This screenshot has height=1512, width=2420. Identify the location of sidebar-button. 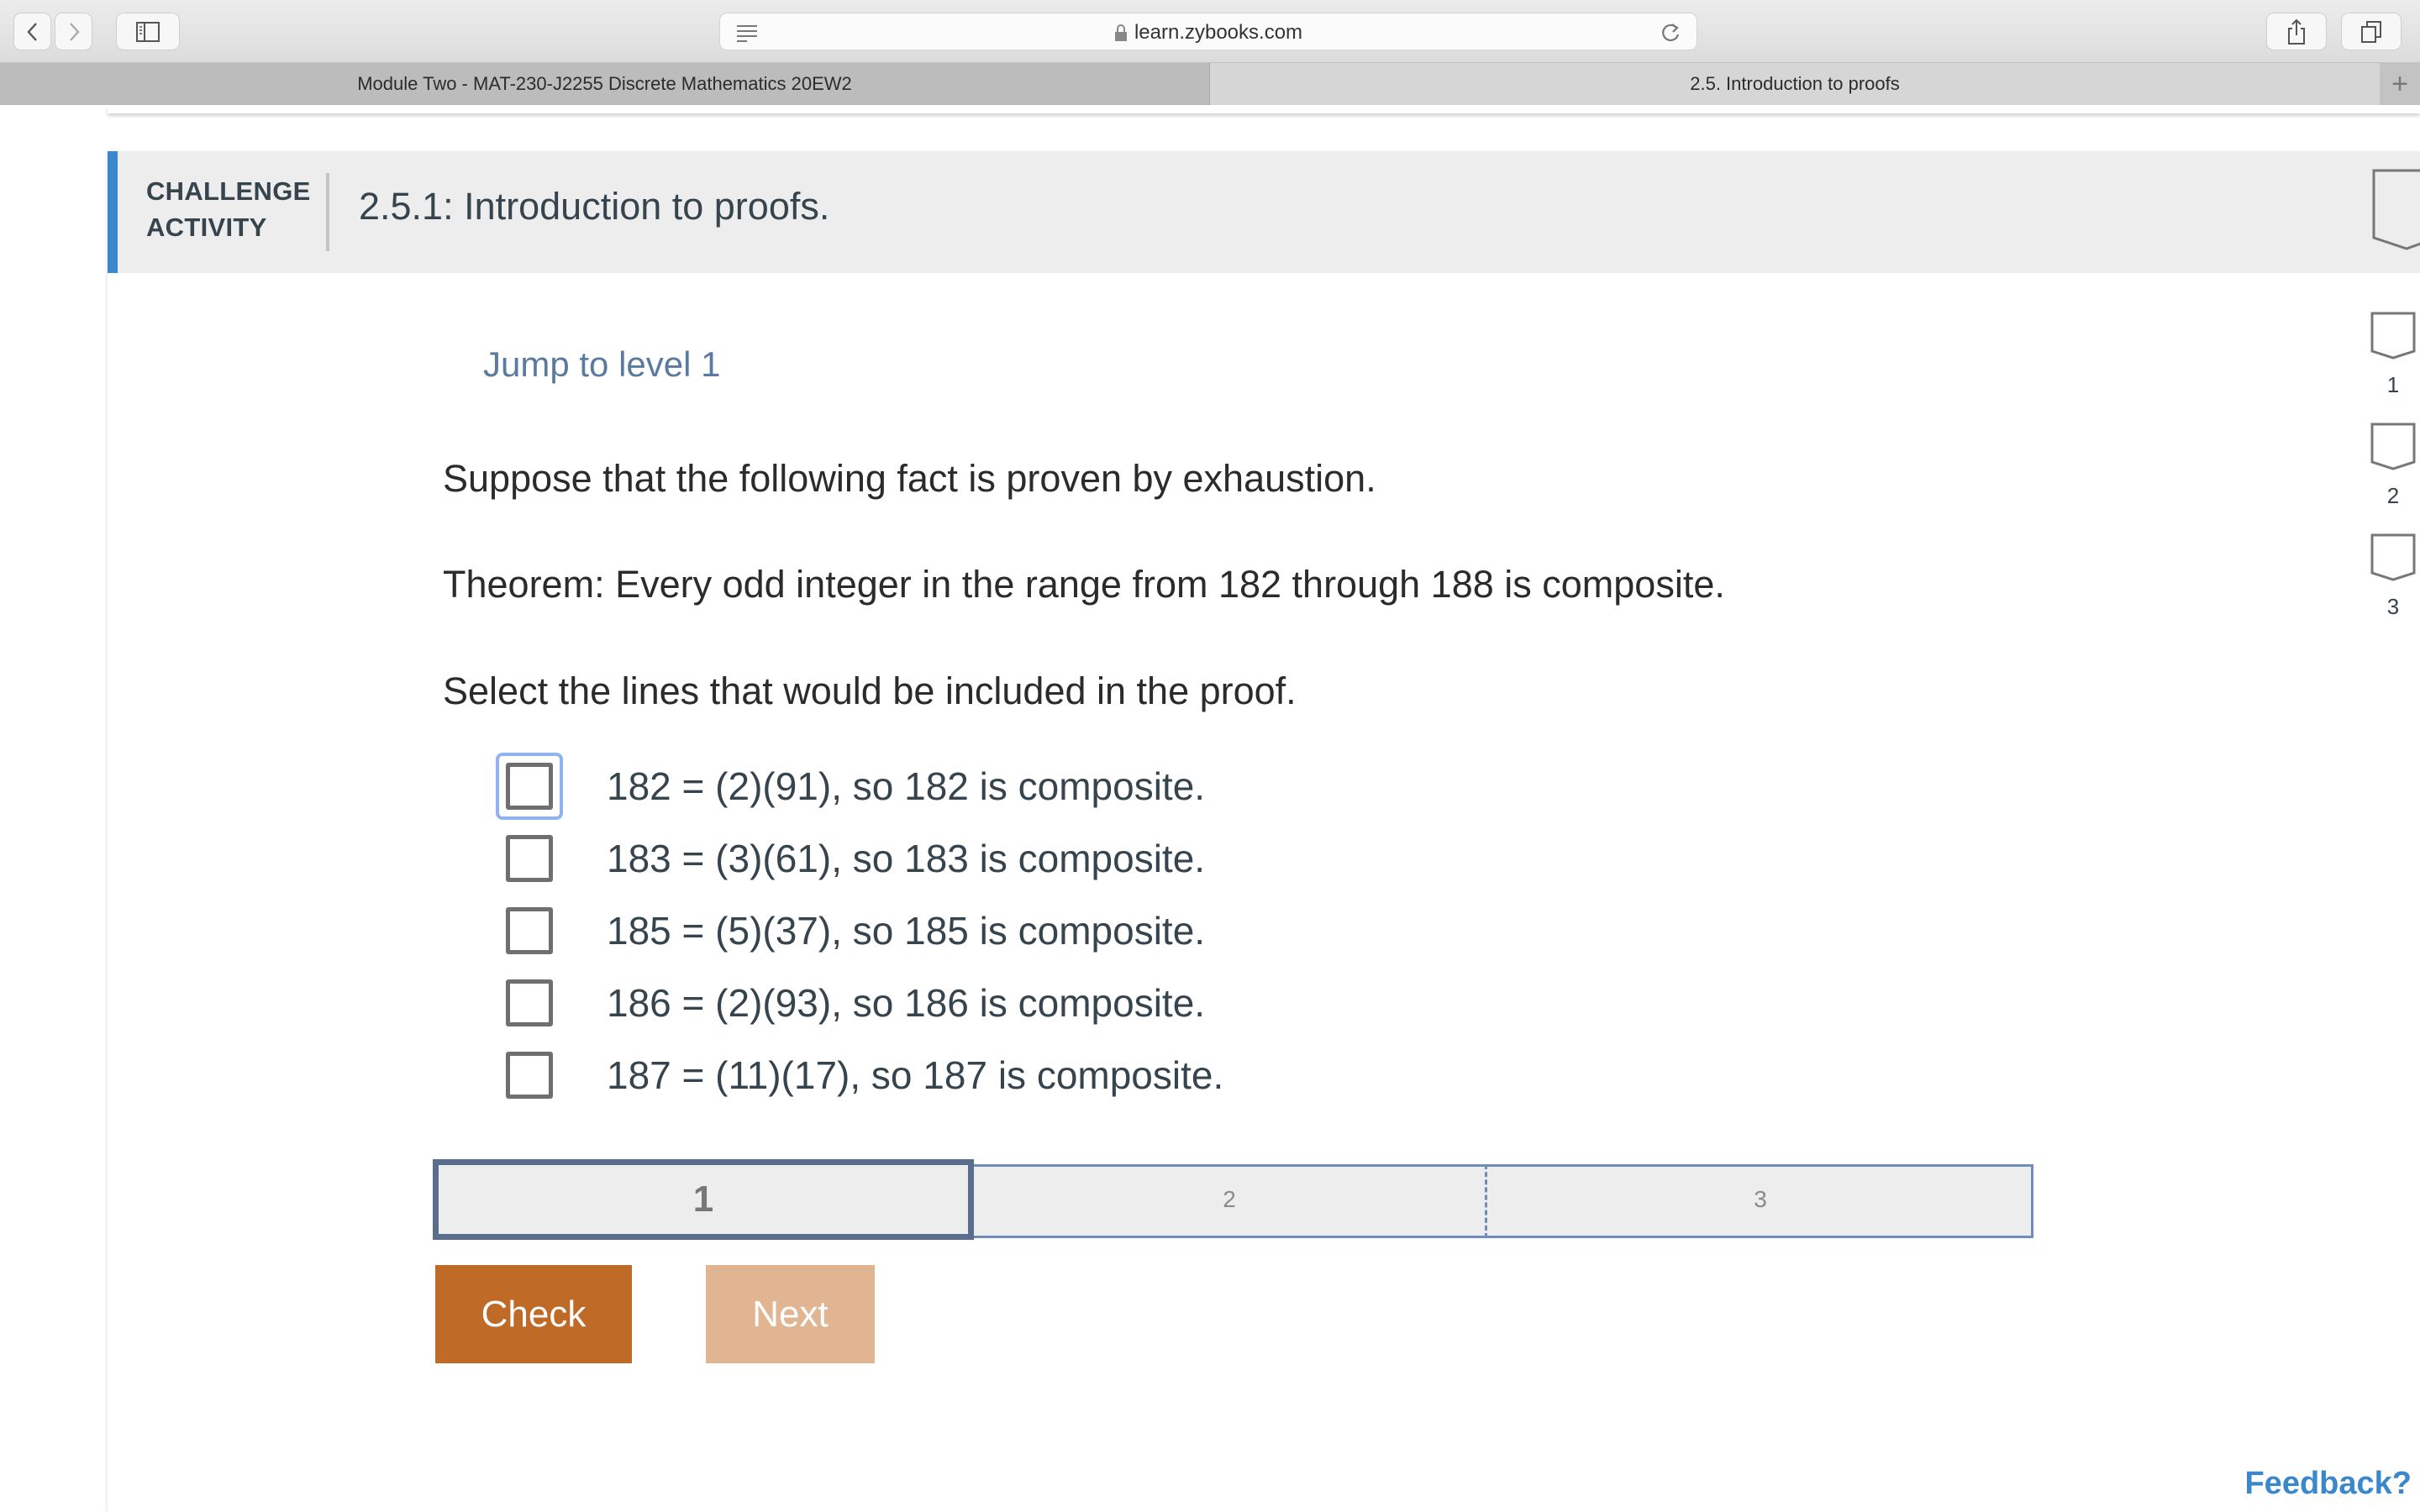
(148, 31).